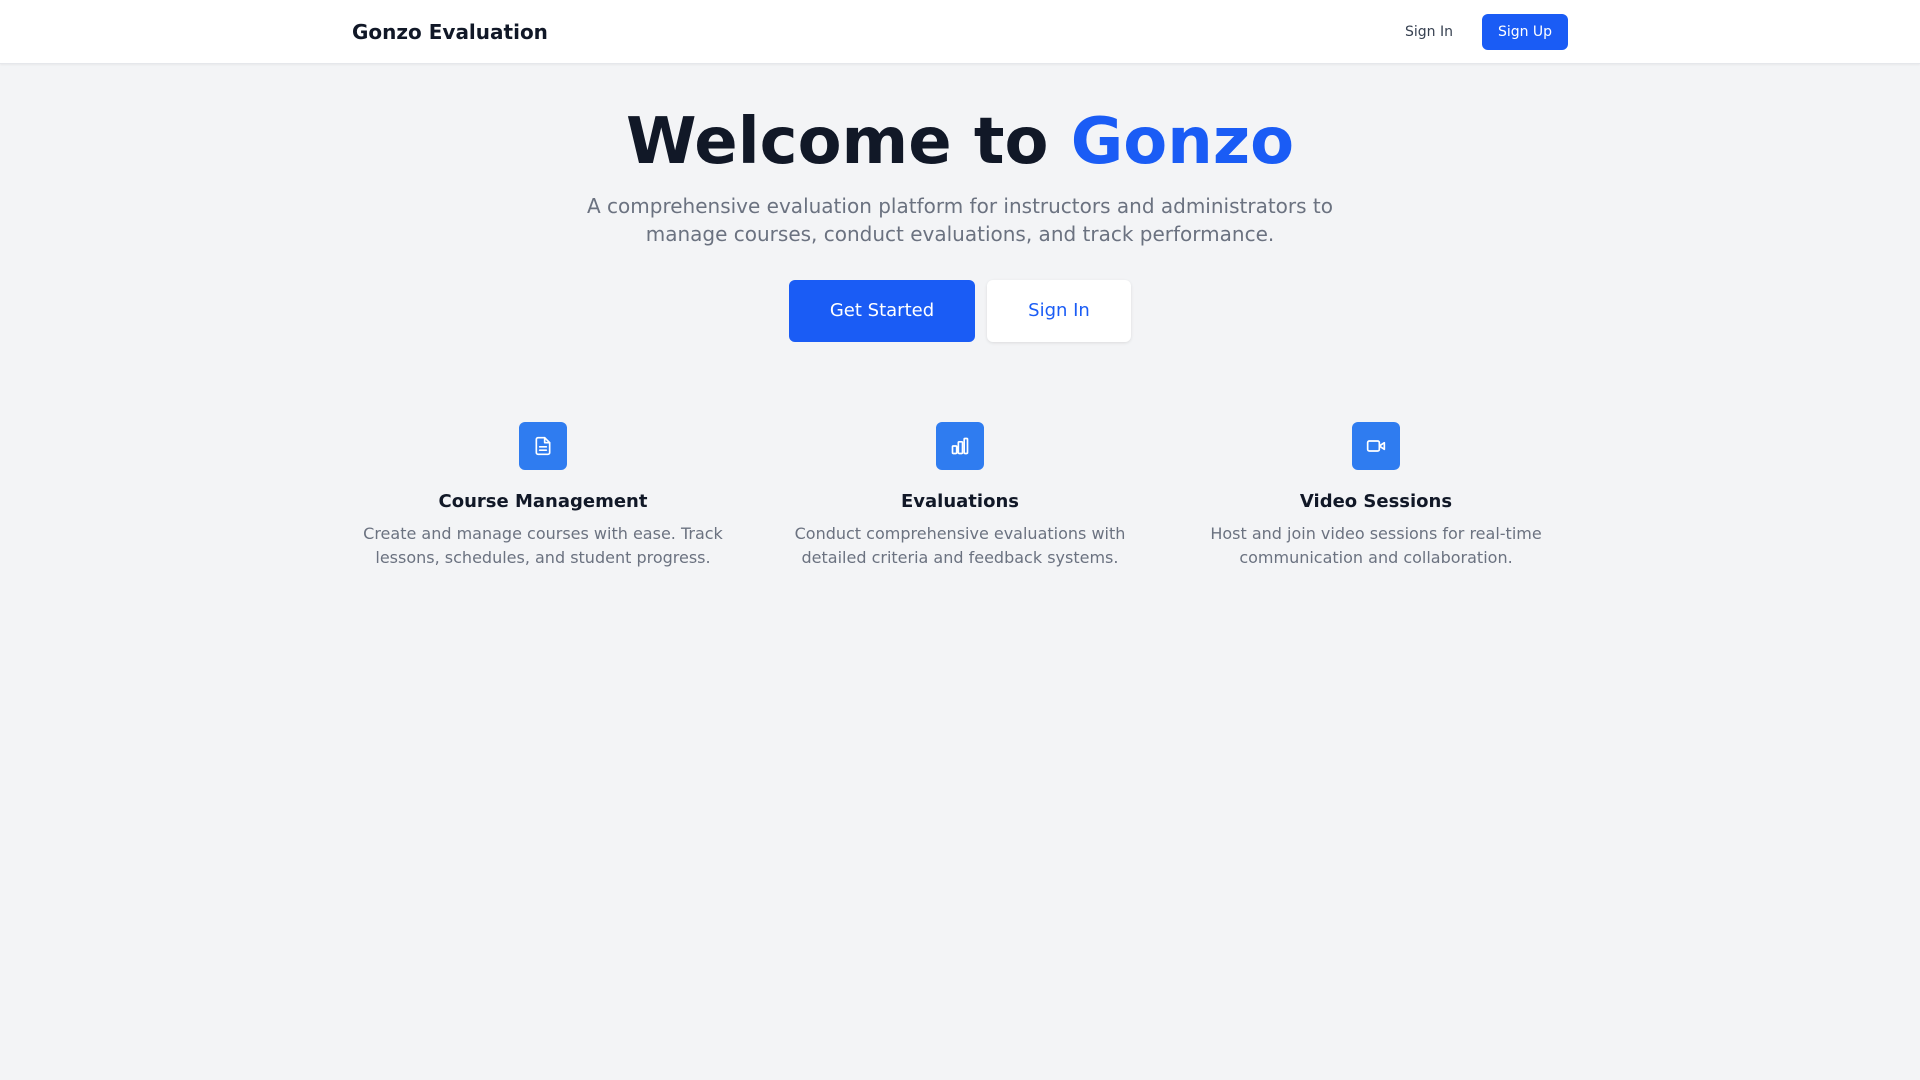  I want to click on feature-title: Video Sessions, so click(1376, 501).